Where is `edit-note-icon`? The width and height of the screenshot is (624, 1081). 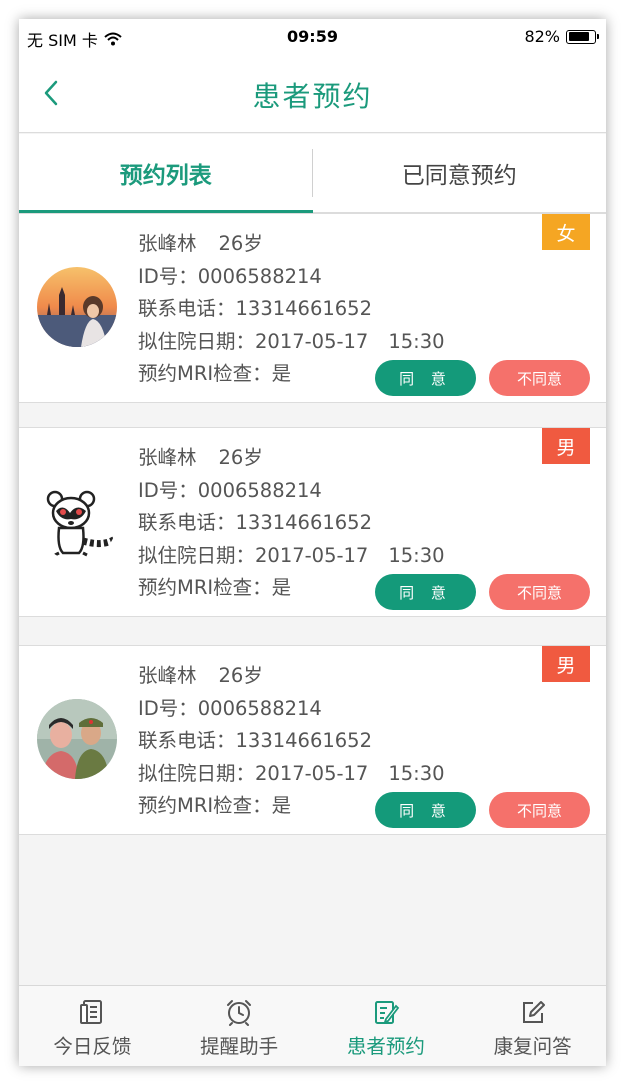 edit-note-icon is located at coordinates (387, 1012).